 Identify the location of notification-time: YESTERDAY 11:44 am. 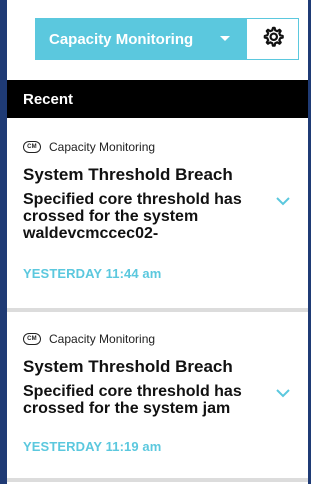
(92, 273).